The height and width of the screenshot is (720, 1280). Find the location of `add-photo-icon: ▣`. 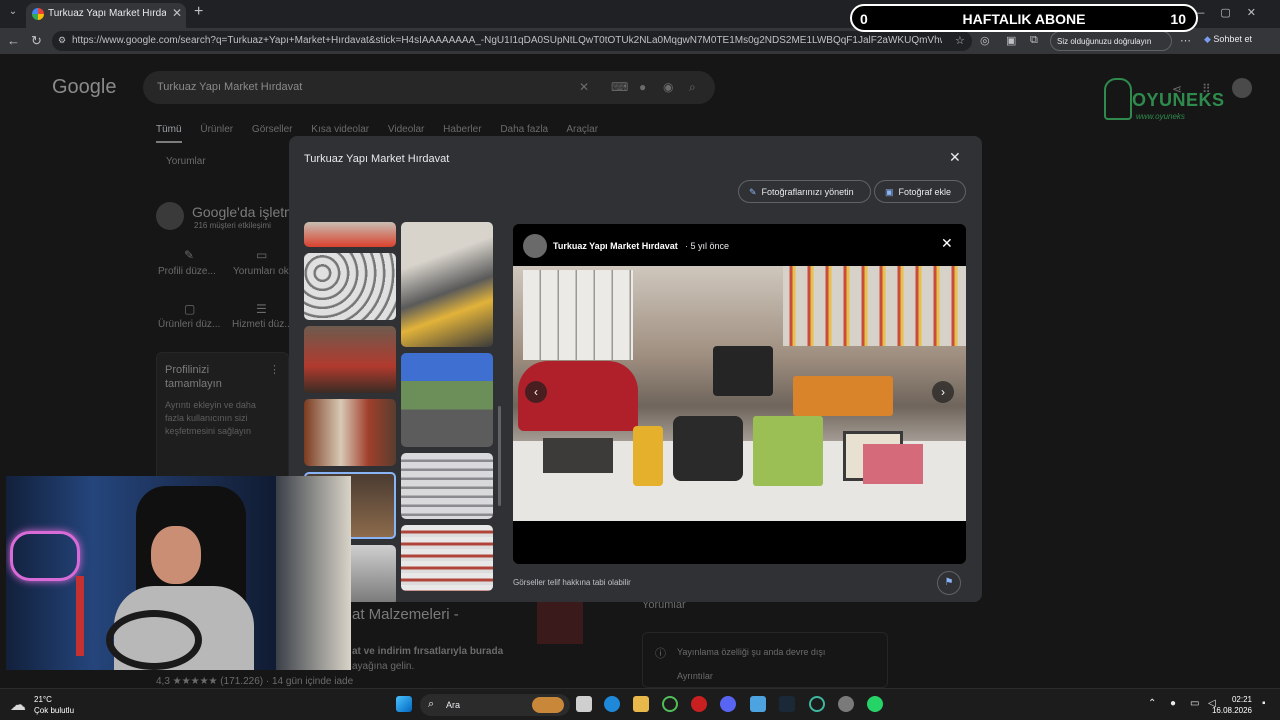

add-photo-icon: ▣ is located at coordinates (889, 192).